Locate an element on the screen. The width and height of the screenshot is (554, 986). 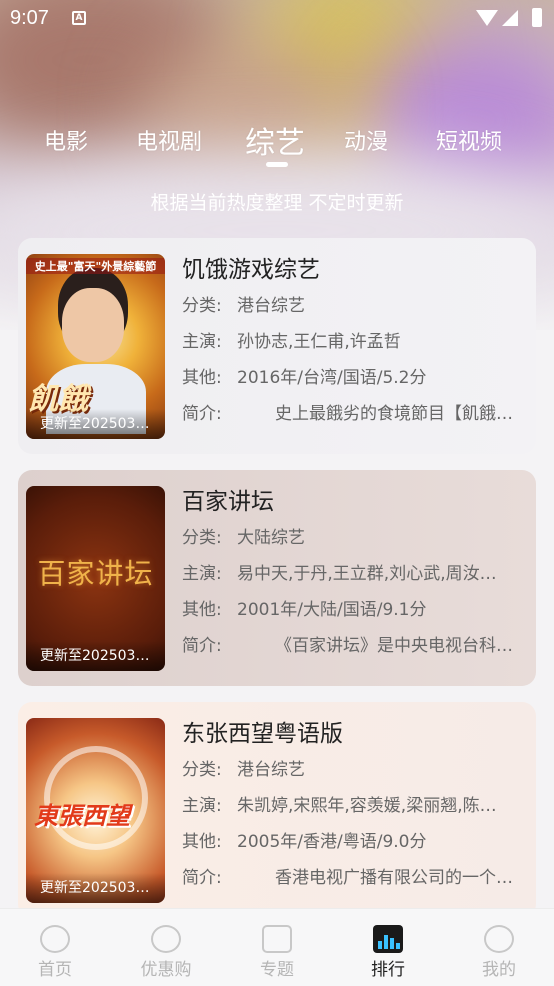
poster-title-text: 東張西望 is located at coordinates (82, 816).